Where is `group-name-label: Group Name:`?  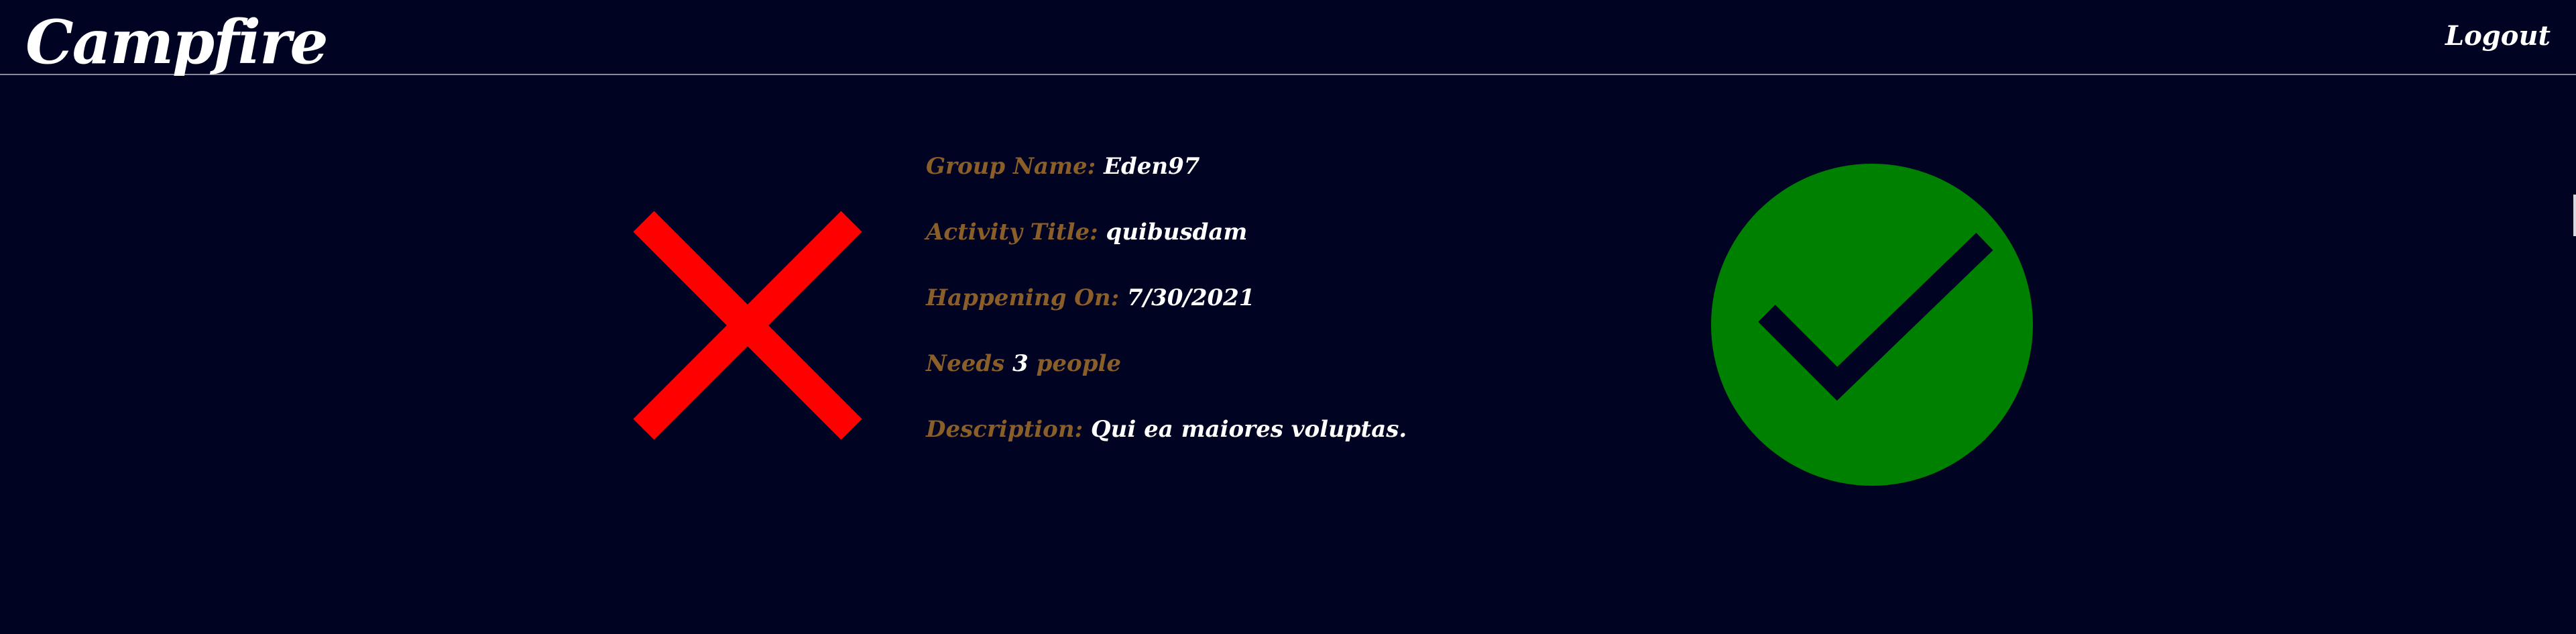 group-name-label: Group Name: is located at coordinates (1011, 166).